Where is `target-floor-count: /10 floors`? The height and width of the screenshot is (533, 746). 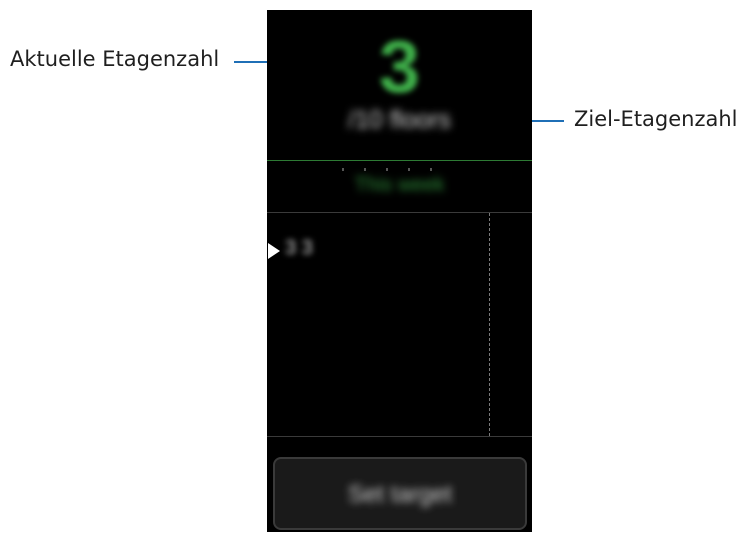 target-floor-count: /10 floors is located at coordinates (399, 120).